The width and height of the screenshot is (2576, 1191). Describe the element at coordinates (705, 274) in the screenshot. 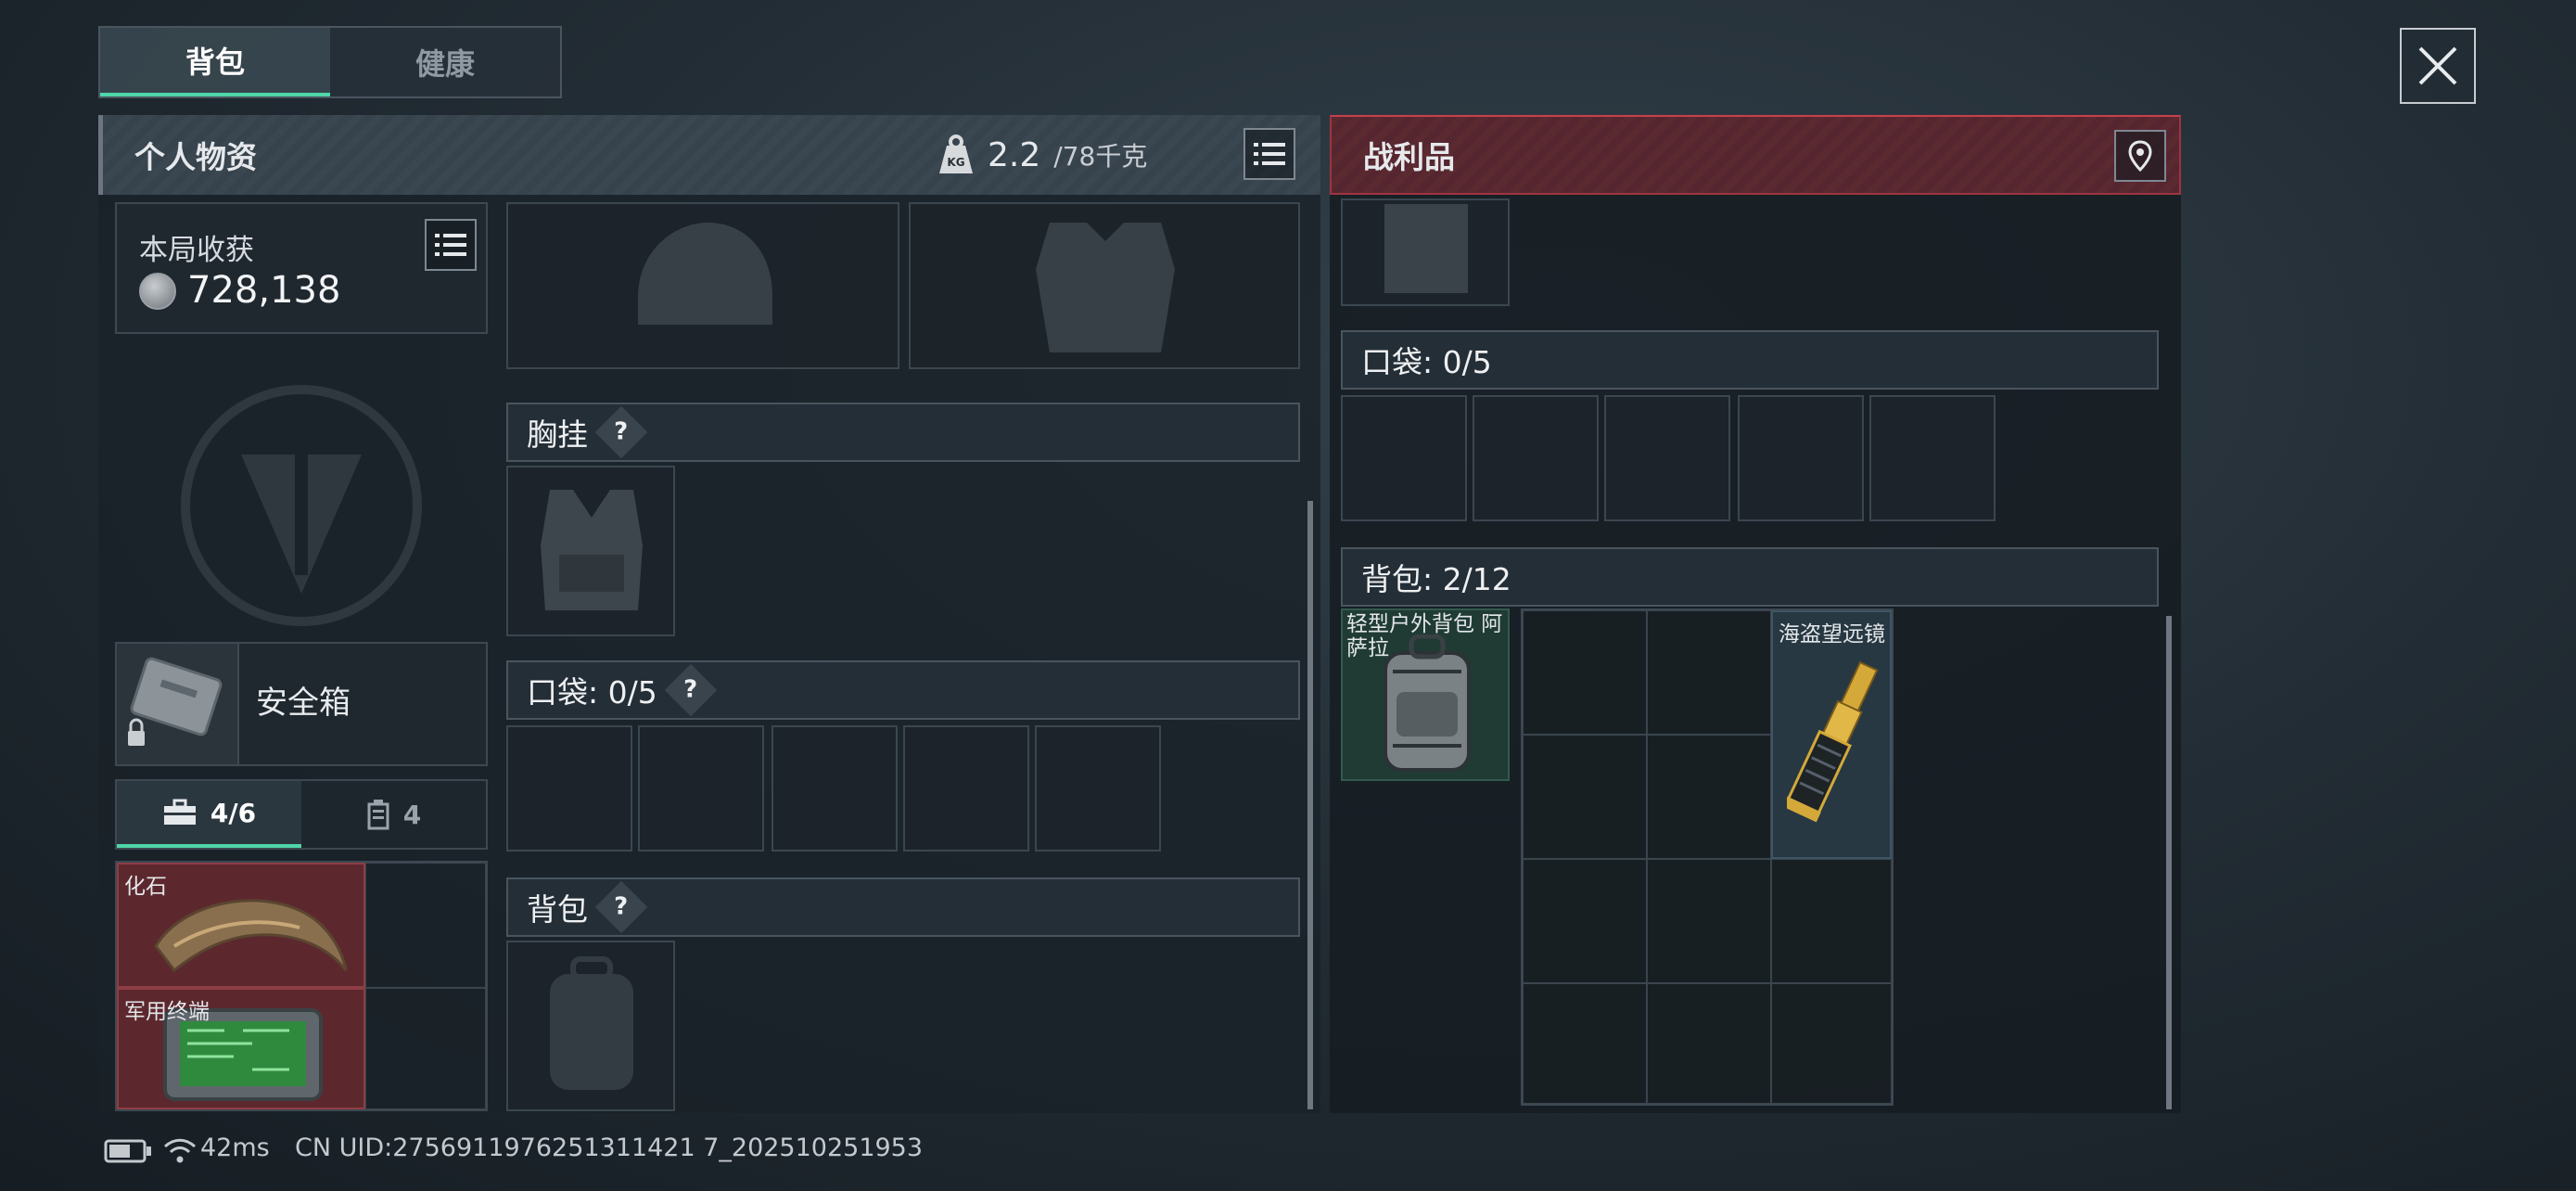

I see `helmet-icon` at that location.